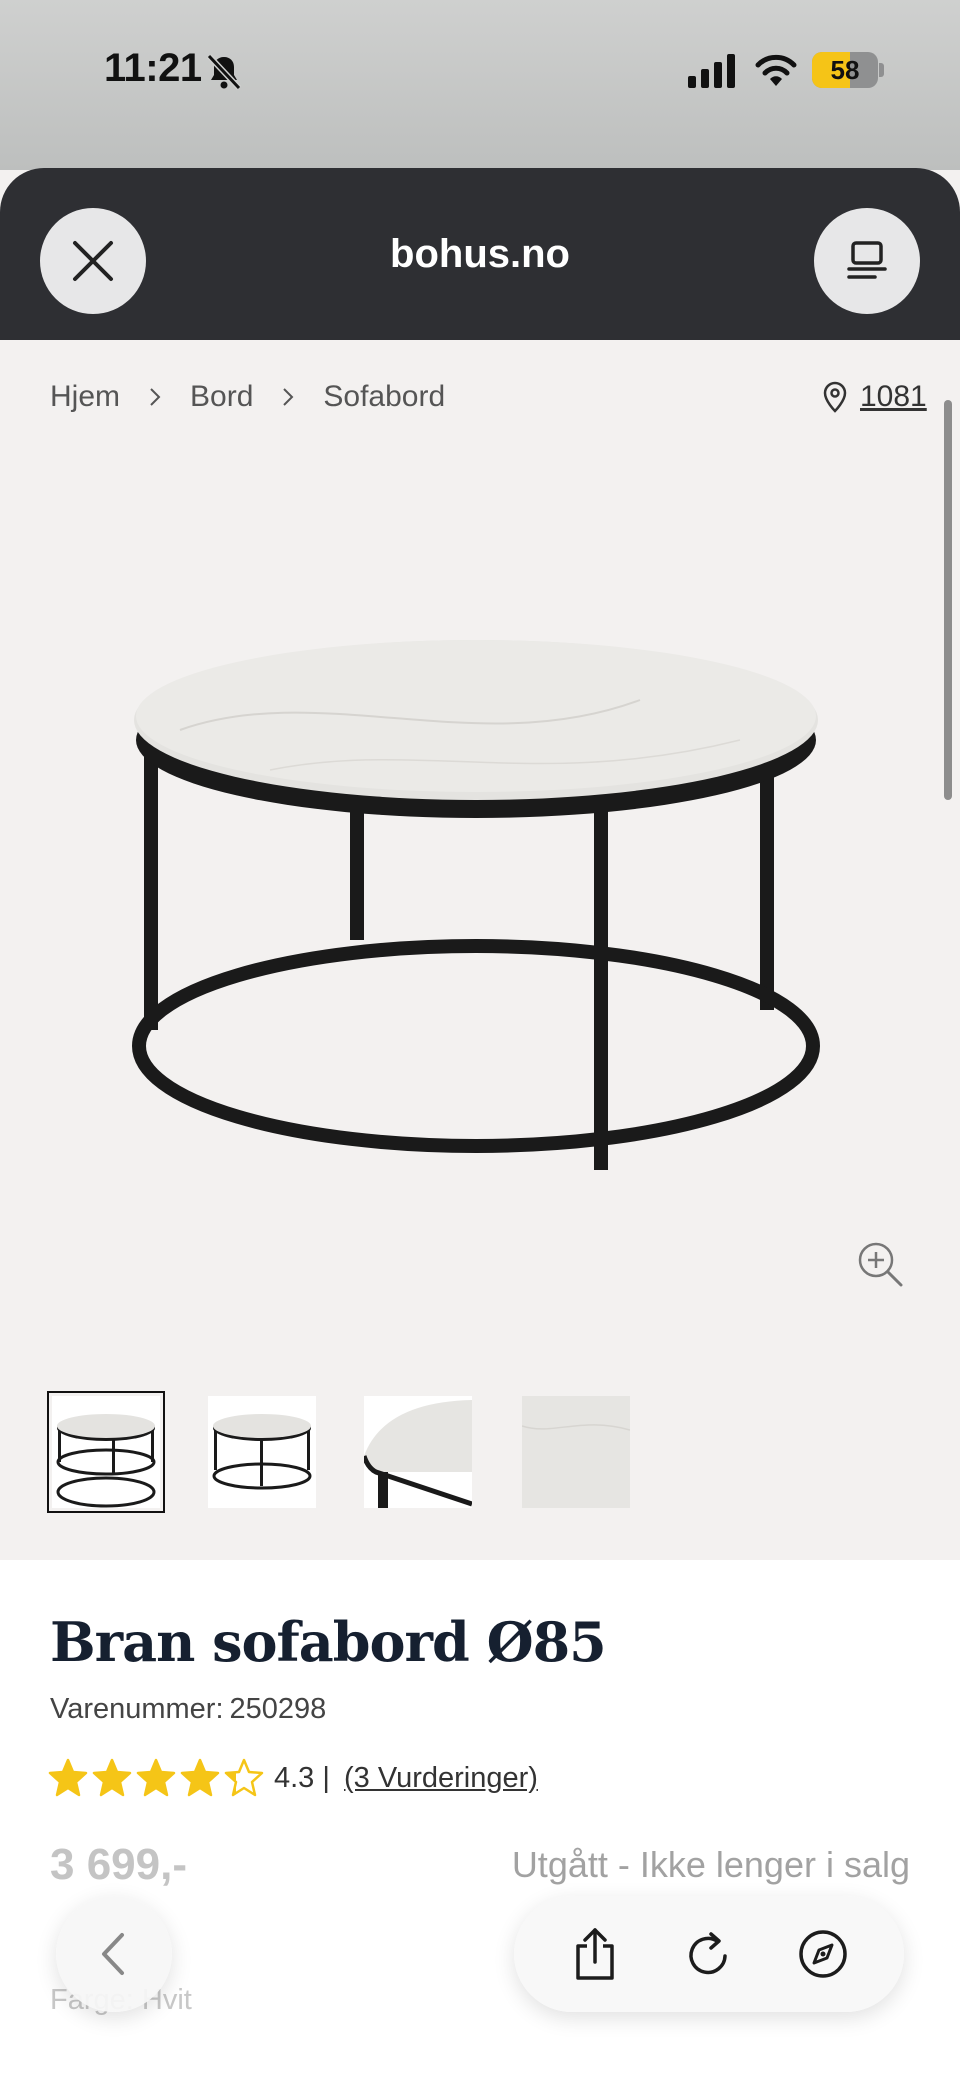 Image resolution: width=960 pixels, height=2081 pixels. I want to click on share-icon, so click(595, 1954).